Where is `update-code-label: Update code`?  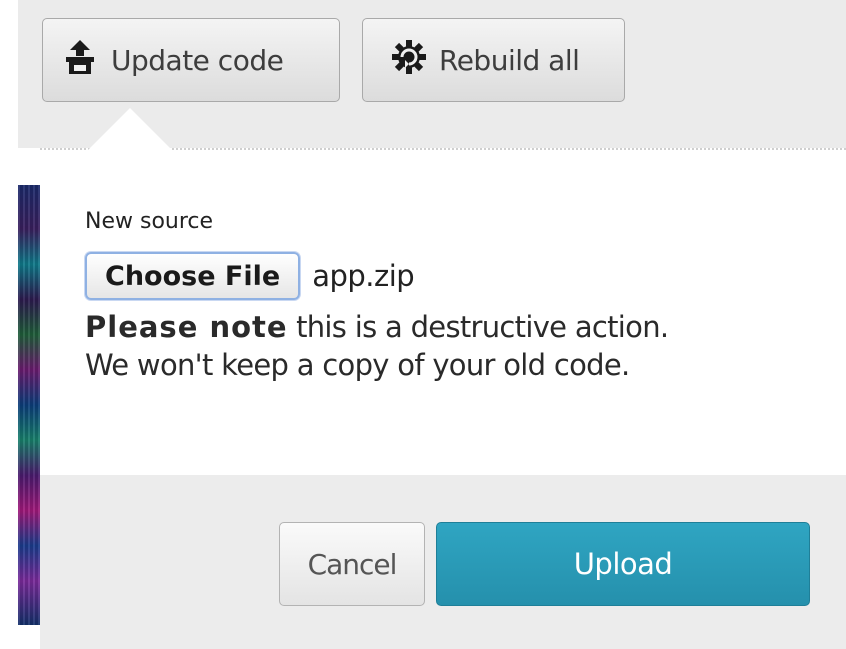 update-code-label: Update code is located at coordinates (197, 60).